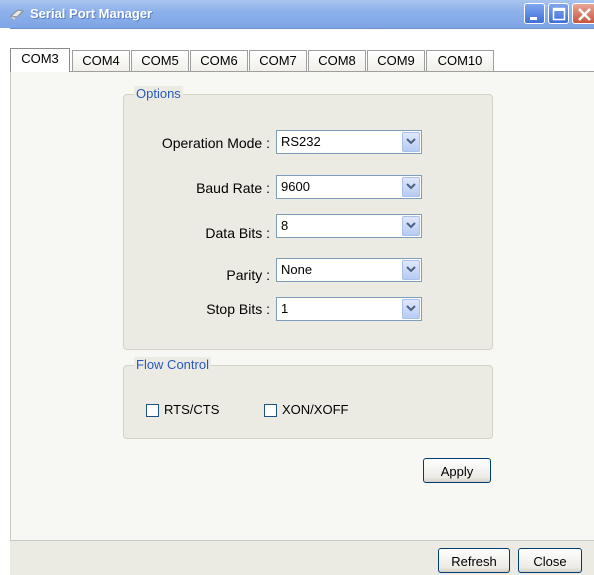  Describe the element at coordinates (349, 226) in the screenshot. I see `data-bits-select: 8` at that location.